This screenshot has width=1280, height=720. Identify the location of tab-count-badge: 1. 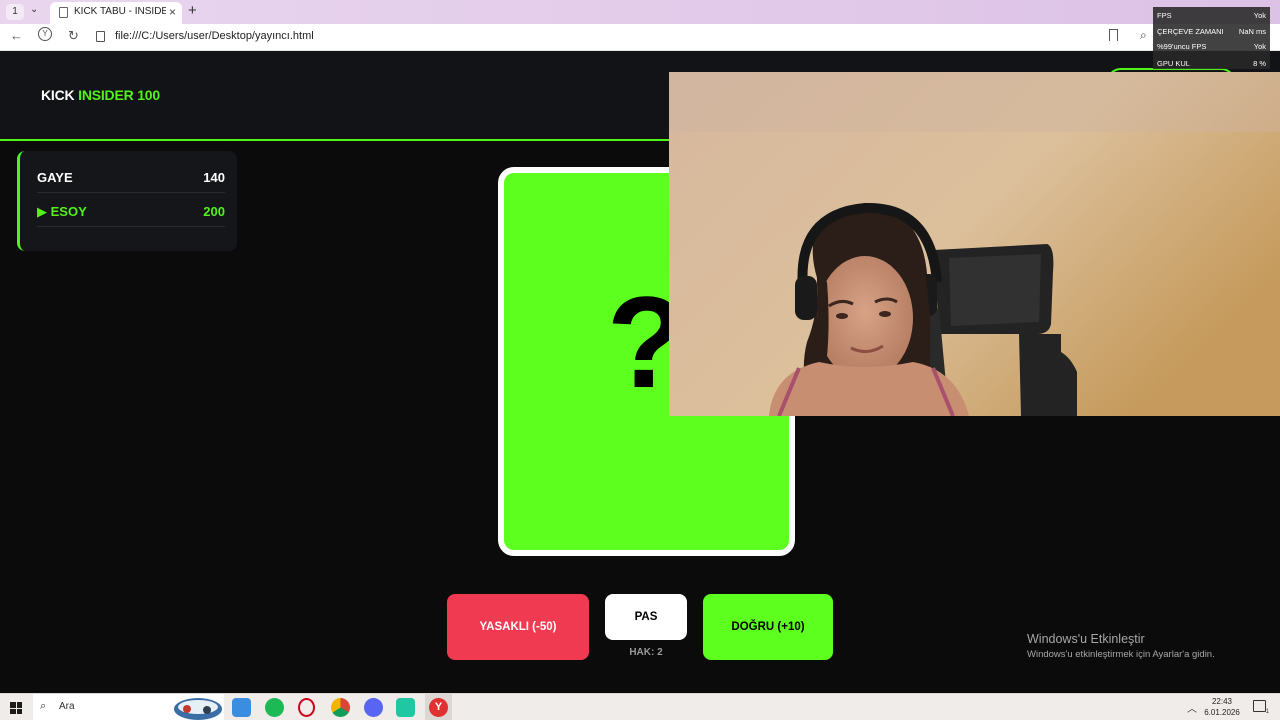
(15, 12).